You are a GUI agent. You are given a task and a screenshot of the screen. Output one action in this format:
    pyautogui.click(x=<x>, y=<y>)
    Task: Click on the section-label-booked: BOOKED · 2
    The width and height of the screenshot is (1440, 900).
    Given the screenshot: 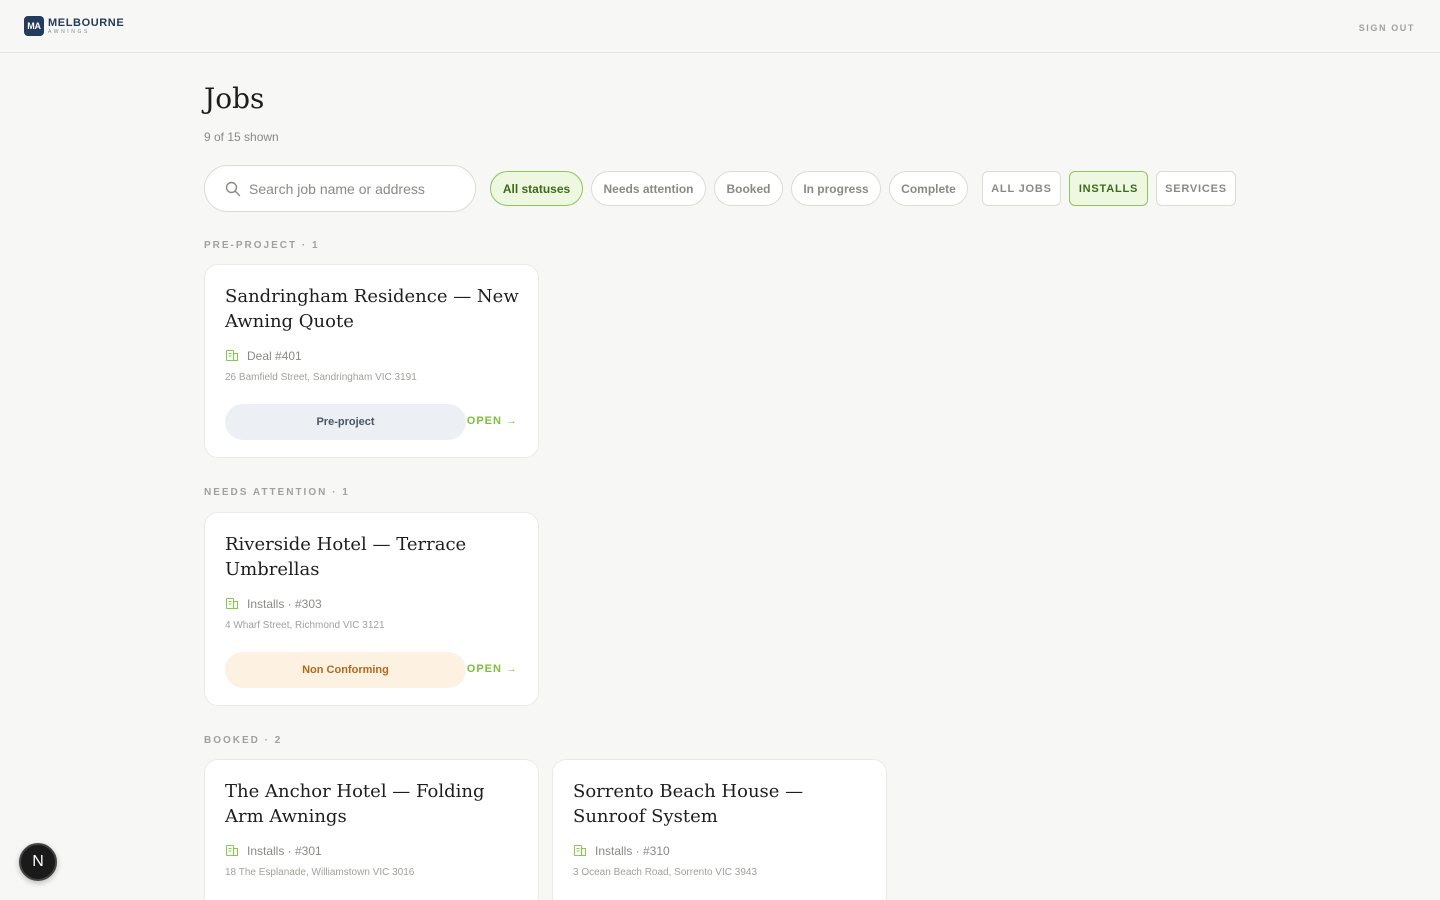 What is the action you would take?
    pyautogui.click(x=243, y=740)
    